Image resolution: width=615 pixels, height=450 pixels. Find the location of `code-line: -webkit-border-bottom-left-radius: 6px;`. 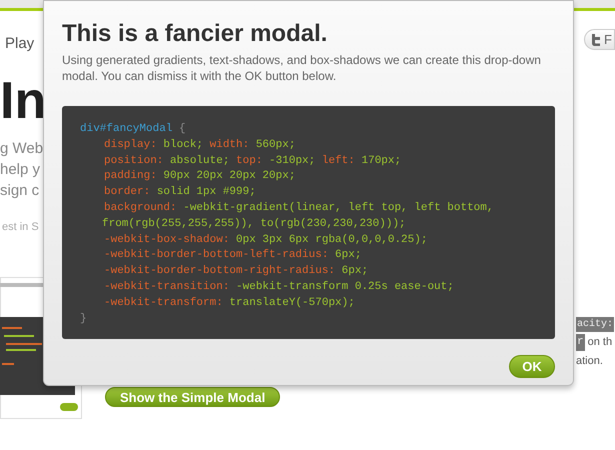

code-line: -webkit-border-bottom-left-radius: 6px; is located at coordinates (232, 256).